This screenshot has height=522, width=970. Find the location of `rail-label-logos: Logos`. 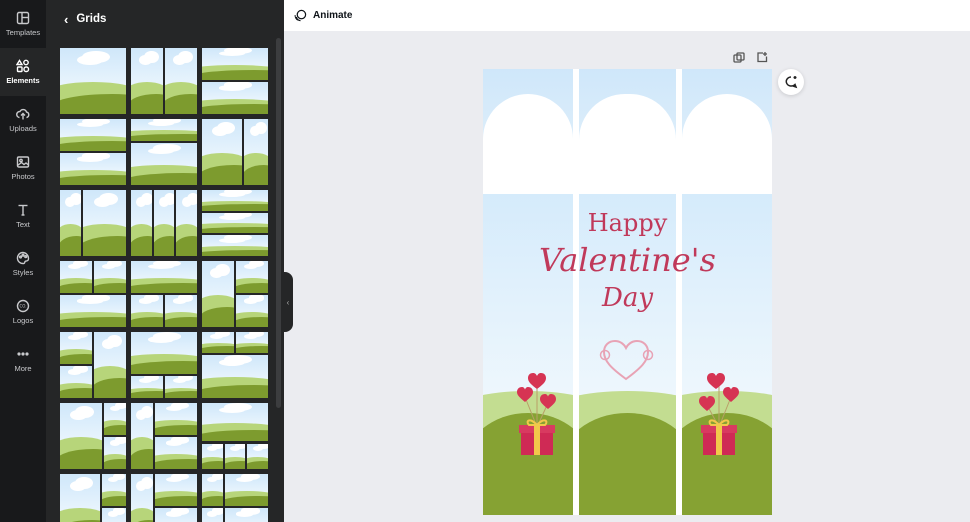

rail-label-logos: Logos is located at coordinates (23, 320).